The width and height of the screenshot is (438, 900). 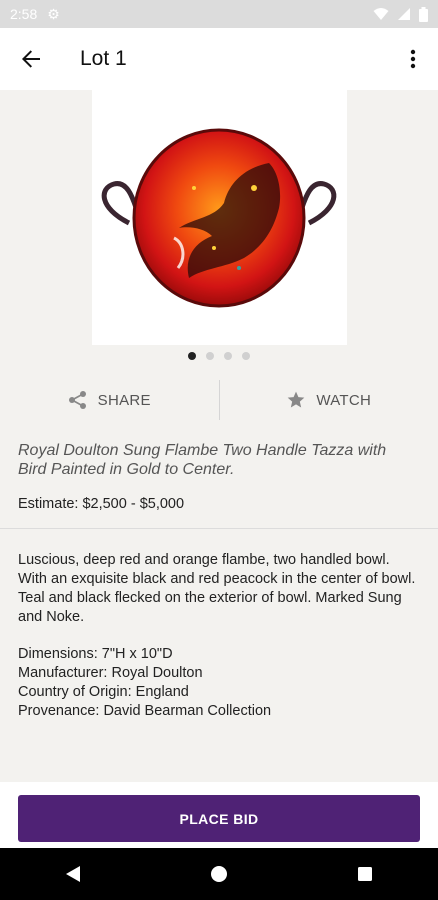 I want to click on spec-dimensions: Dimensions: 7"H x 10"D, so click(x=95, y=654).